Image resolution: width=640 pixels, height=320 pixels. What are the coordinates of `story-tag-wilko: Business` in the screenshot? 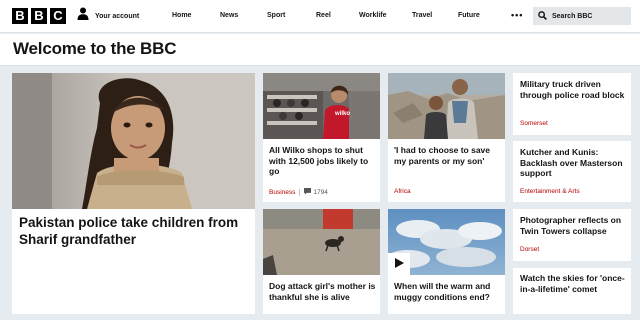 It's located at (282, 192).